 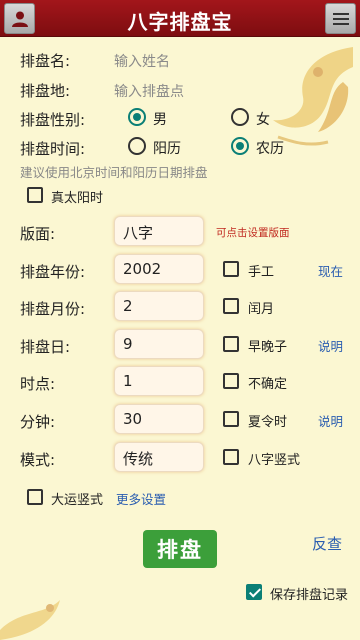 I want to click on calendar-solar-radio, so click(x=137, y=146).